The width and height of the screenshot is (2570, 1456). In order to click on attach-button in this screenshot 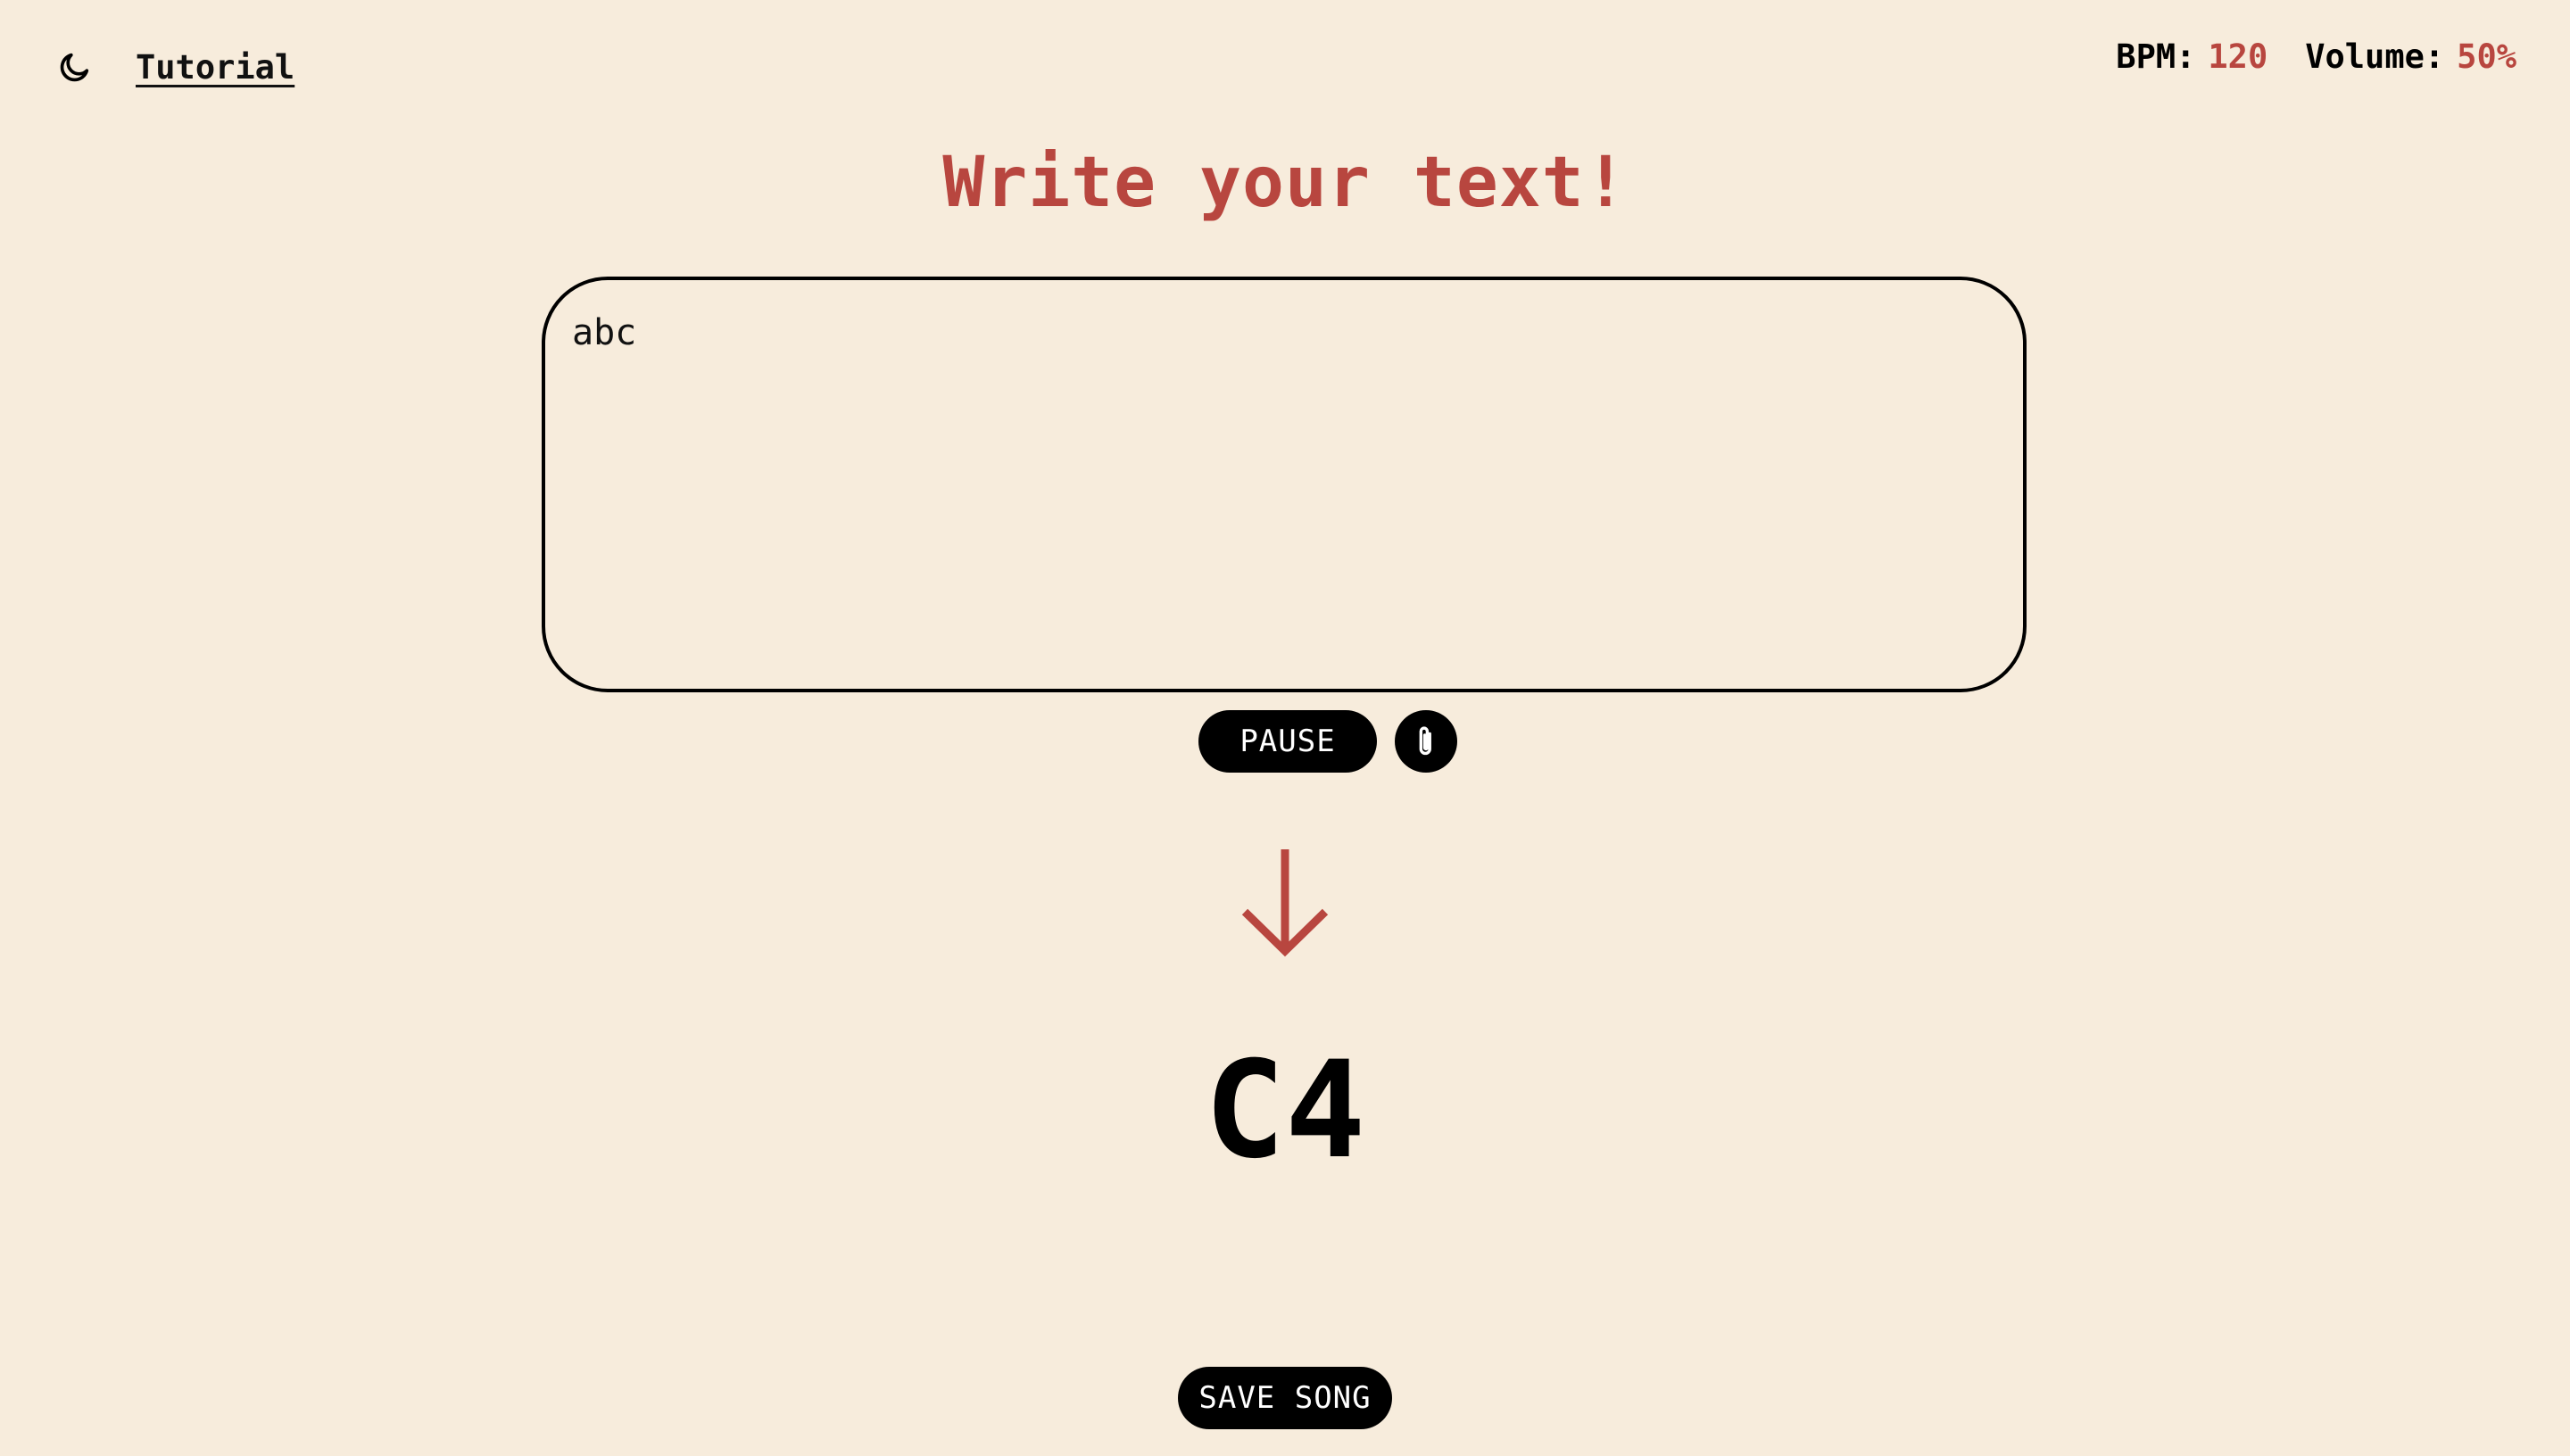, I will do `click(1426, 741)`.